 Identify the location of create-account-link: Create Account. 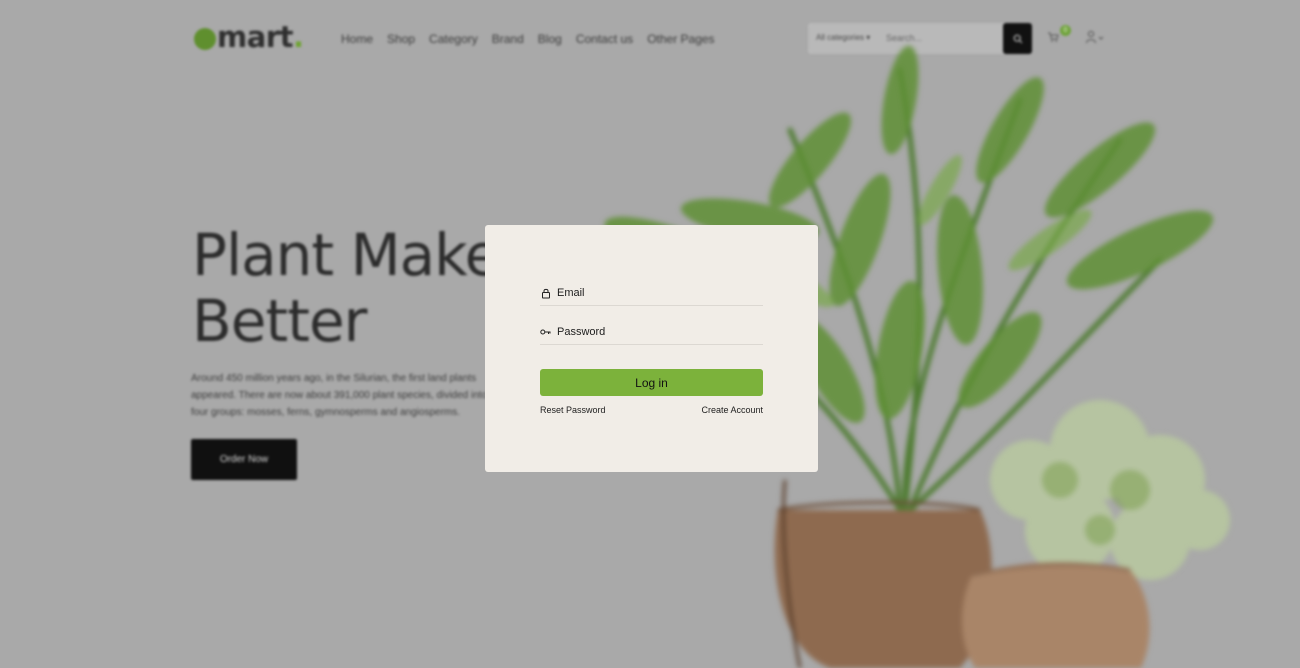
(732, 410).